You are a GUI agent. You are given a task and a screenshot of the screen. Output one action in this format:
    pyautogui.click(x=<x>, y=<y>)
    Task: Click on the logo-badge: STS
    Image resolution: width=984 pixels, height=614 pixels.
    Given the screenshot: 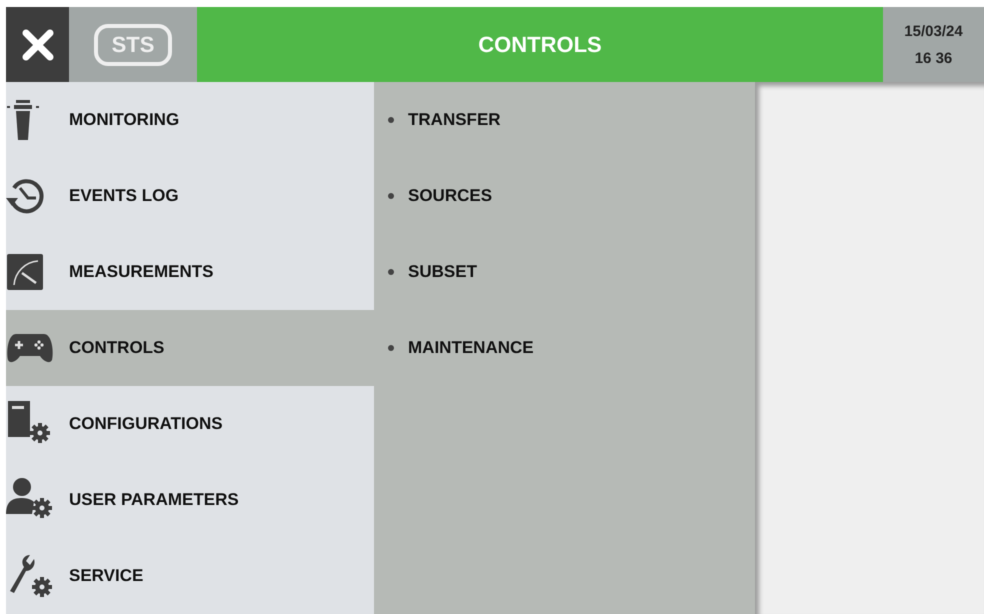 What is the action you would take?
    pyautogui.click(x=133, y=45)
    